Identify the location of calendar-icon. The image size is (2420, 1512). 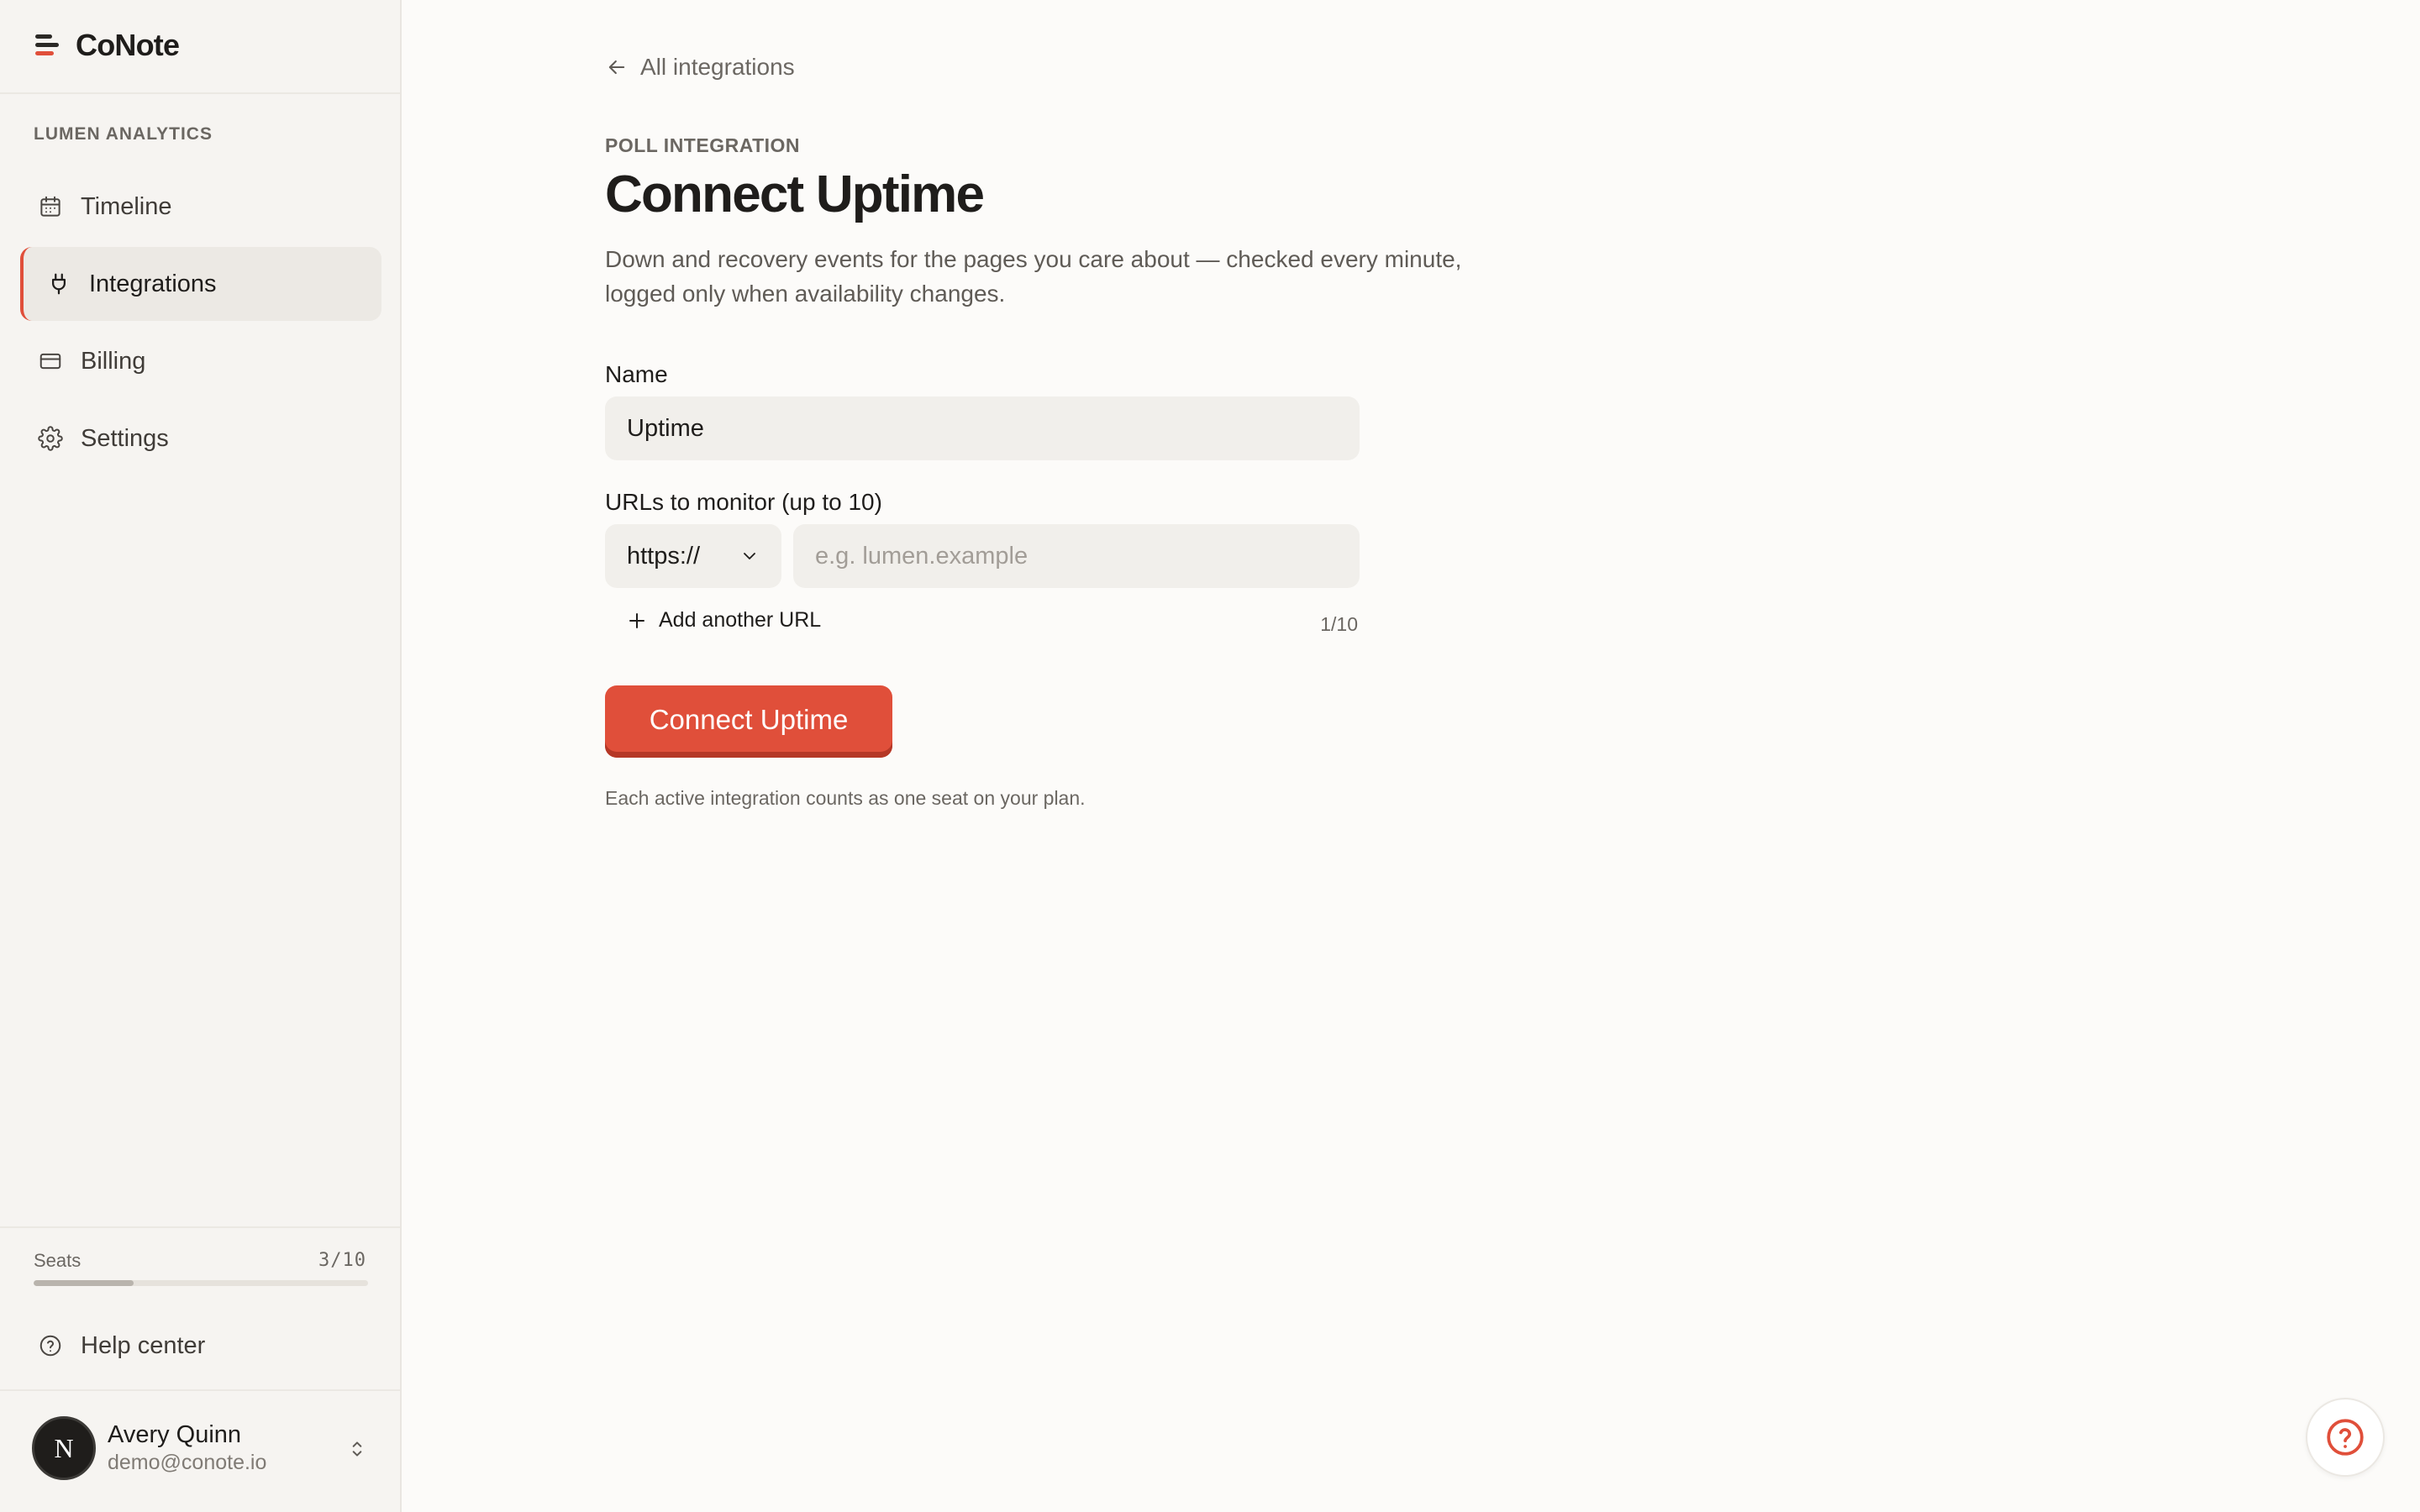
(51, 206).